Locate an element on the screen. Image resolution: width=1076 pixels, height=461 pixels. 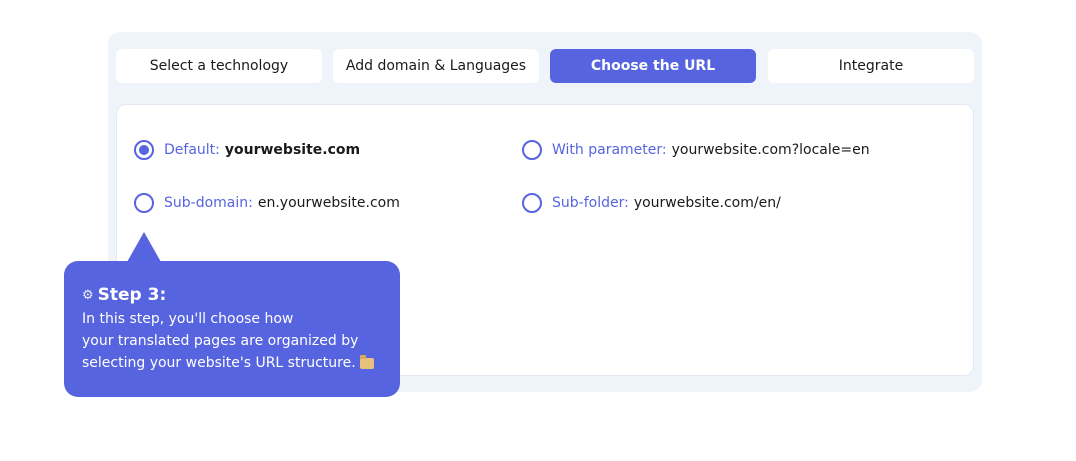
tooltip-arrow is located at coordinates (144, 247).